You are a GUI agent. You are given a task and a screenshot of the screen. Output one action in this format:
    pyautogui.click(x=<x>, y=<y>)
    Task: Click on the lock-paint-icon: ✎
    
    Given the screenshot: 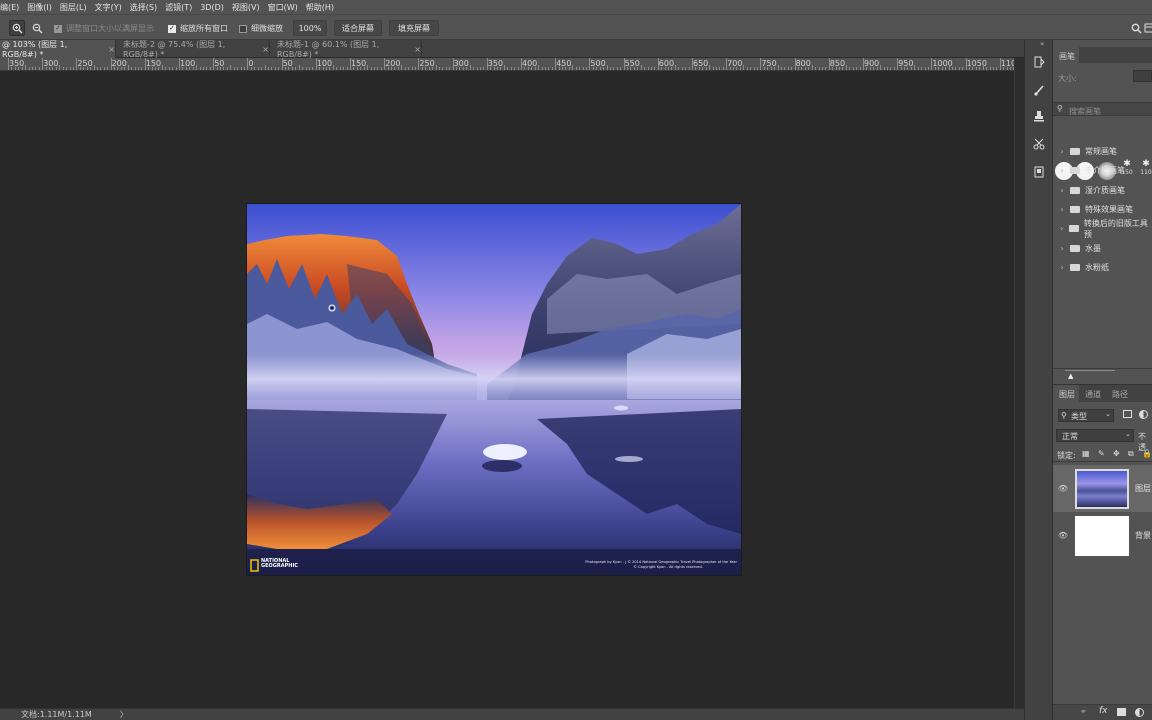 What is the action you would take?
    pyautogui.click(x=1101, y=453)
    